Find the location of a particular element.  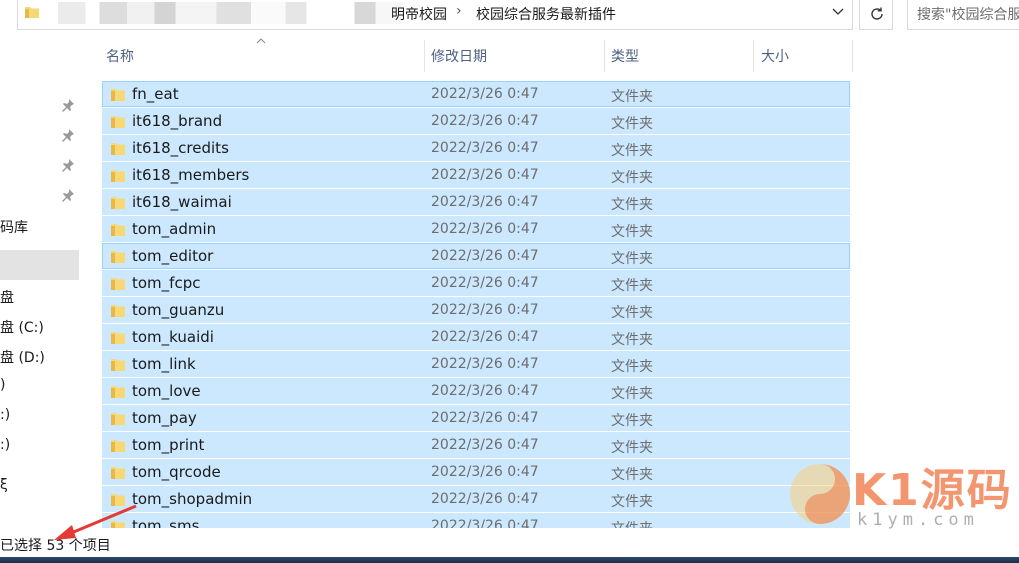

annotation-arrow-icon is located at coordinates (95, 522).